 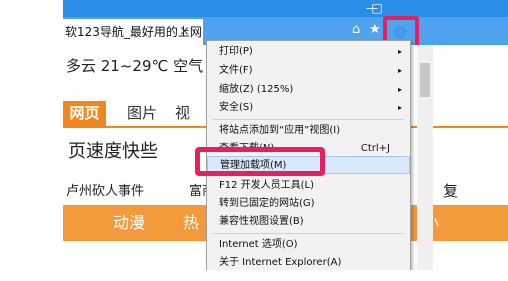 I want to click on scroll-thumb, so click(x=425, y=80).